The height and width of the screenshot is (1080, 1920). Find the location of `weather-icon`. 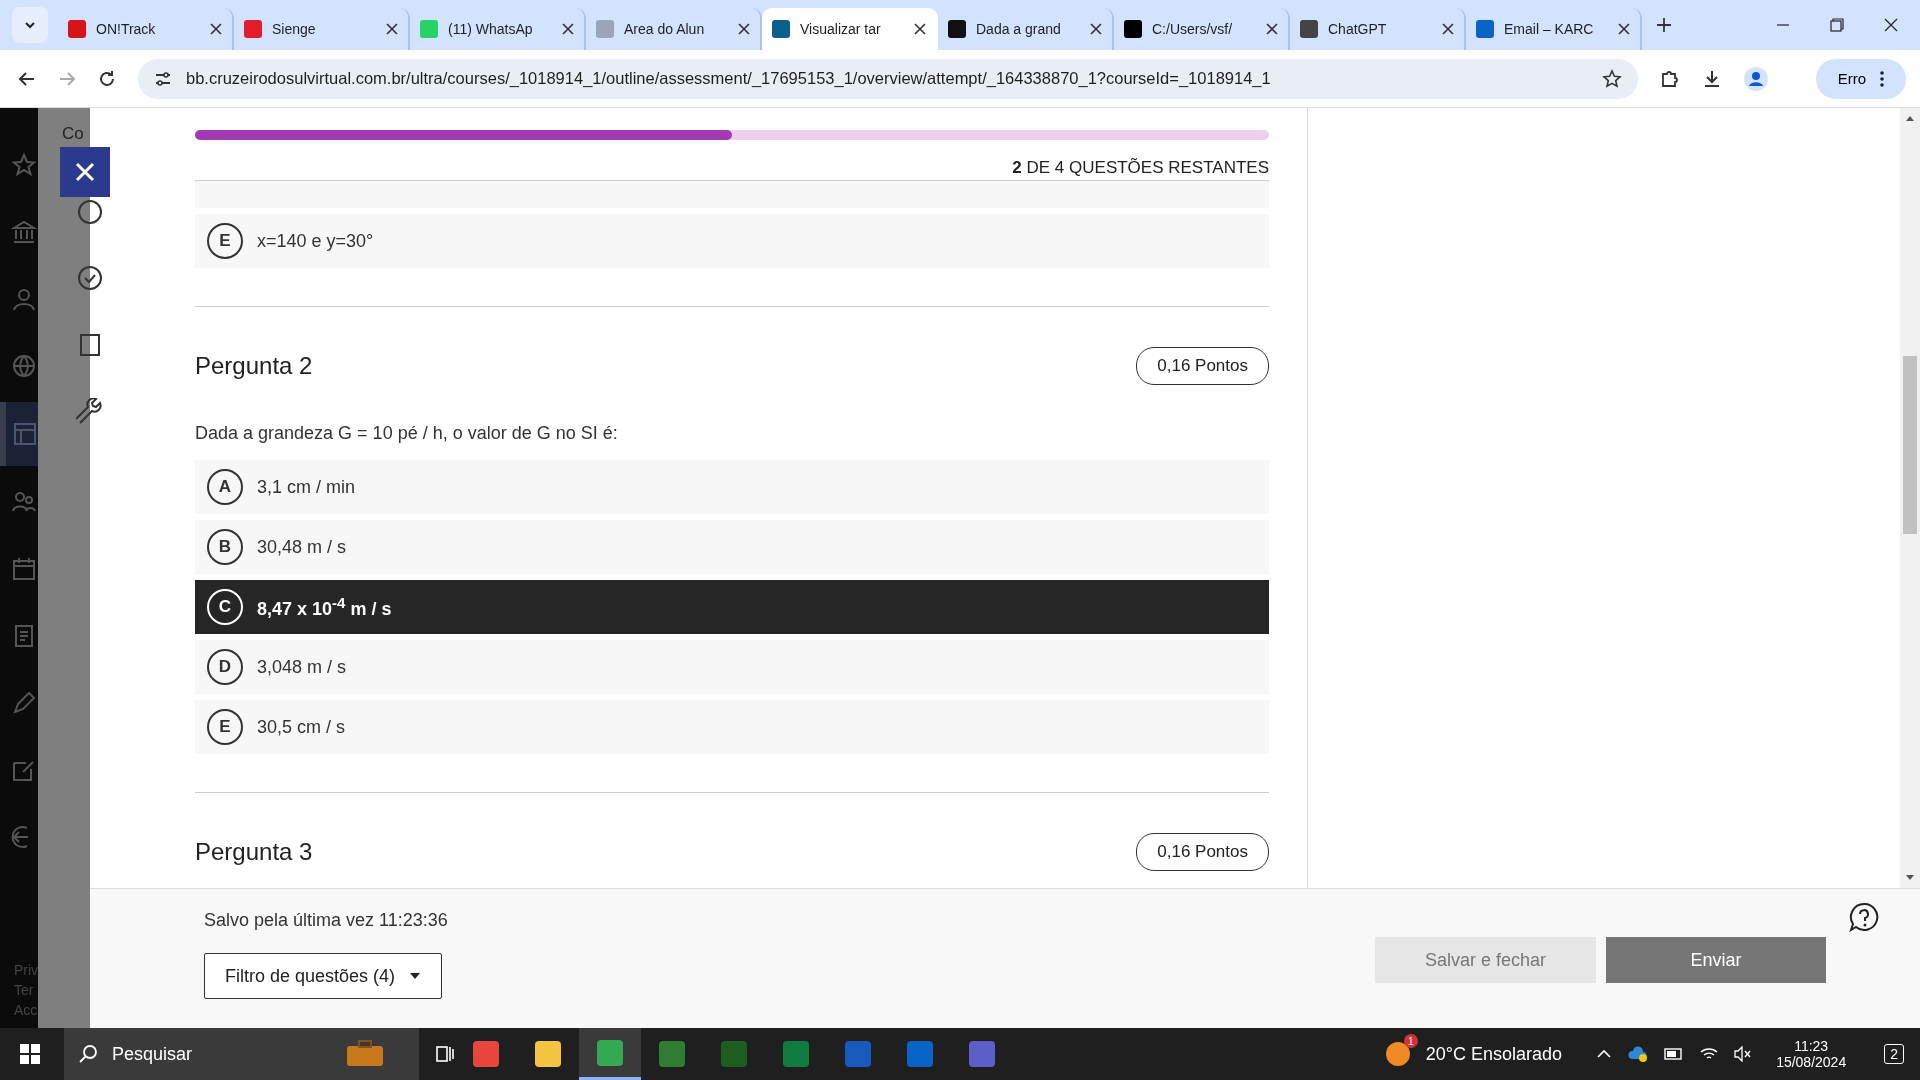

weather-icon is located at coordinates (1397, 1054).